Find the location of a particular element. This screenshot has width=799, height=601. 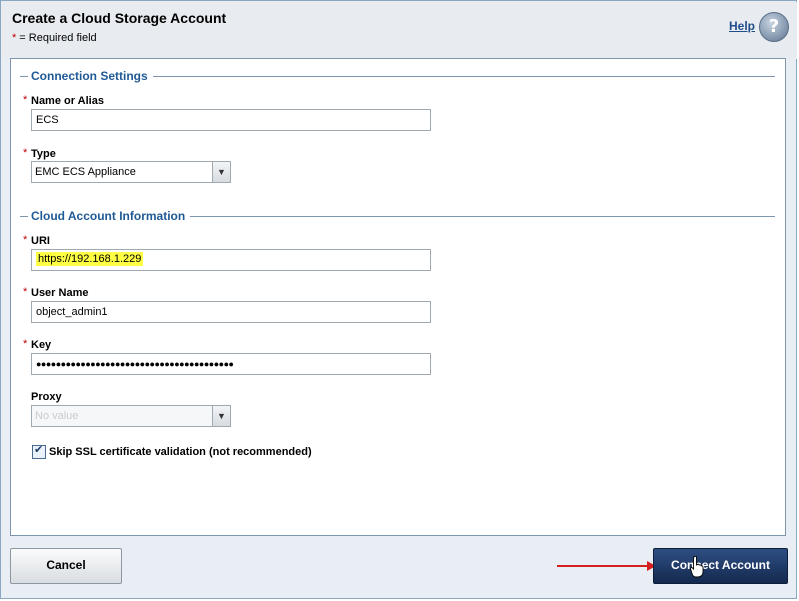

section-title-connection: Connection Settings is located at coordinates (90, 76).